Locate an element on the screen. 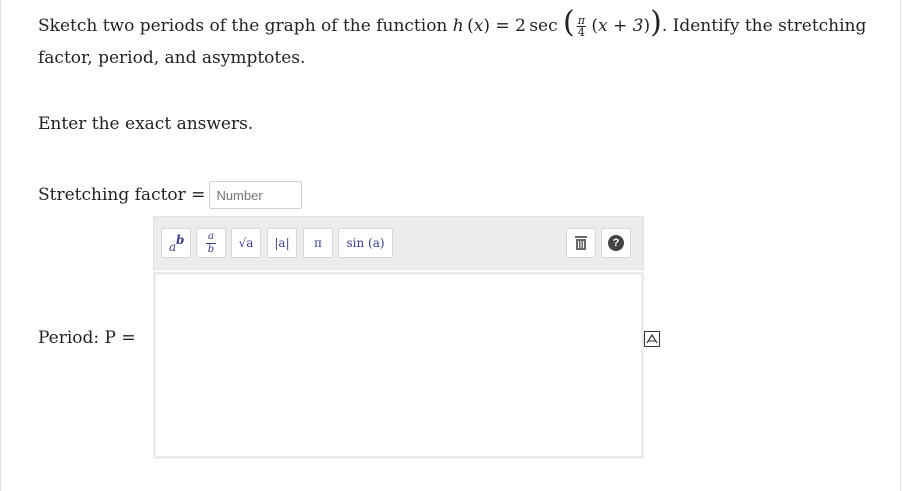 This screenshot has width=902, height=491. power-icon: ab is located at coordinates (177, 243).